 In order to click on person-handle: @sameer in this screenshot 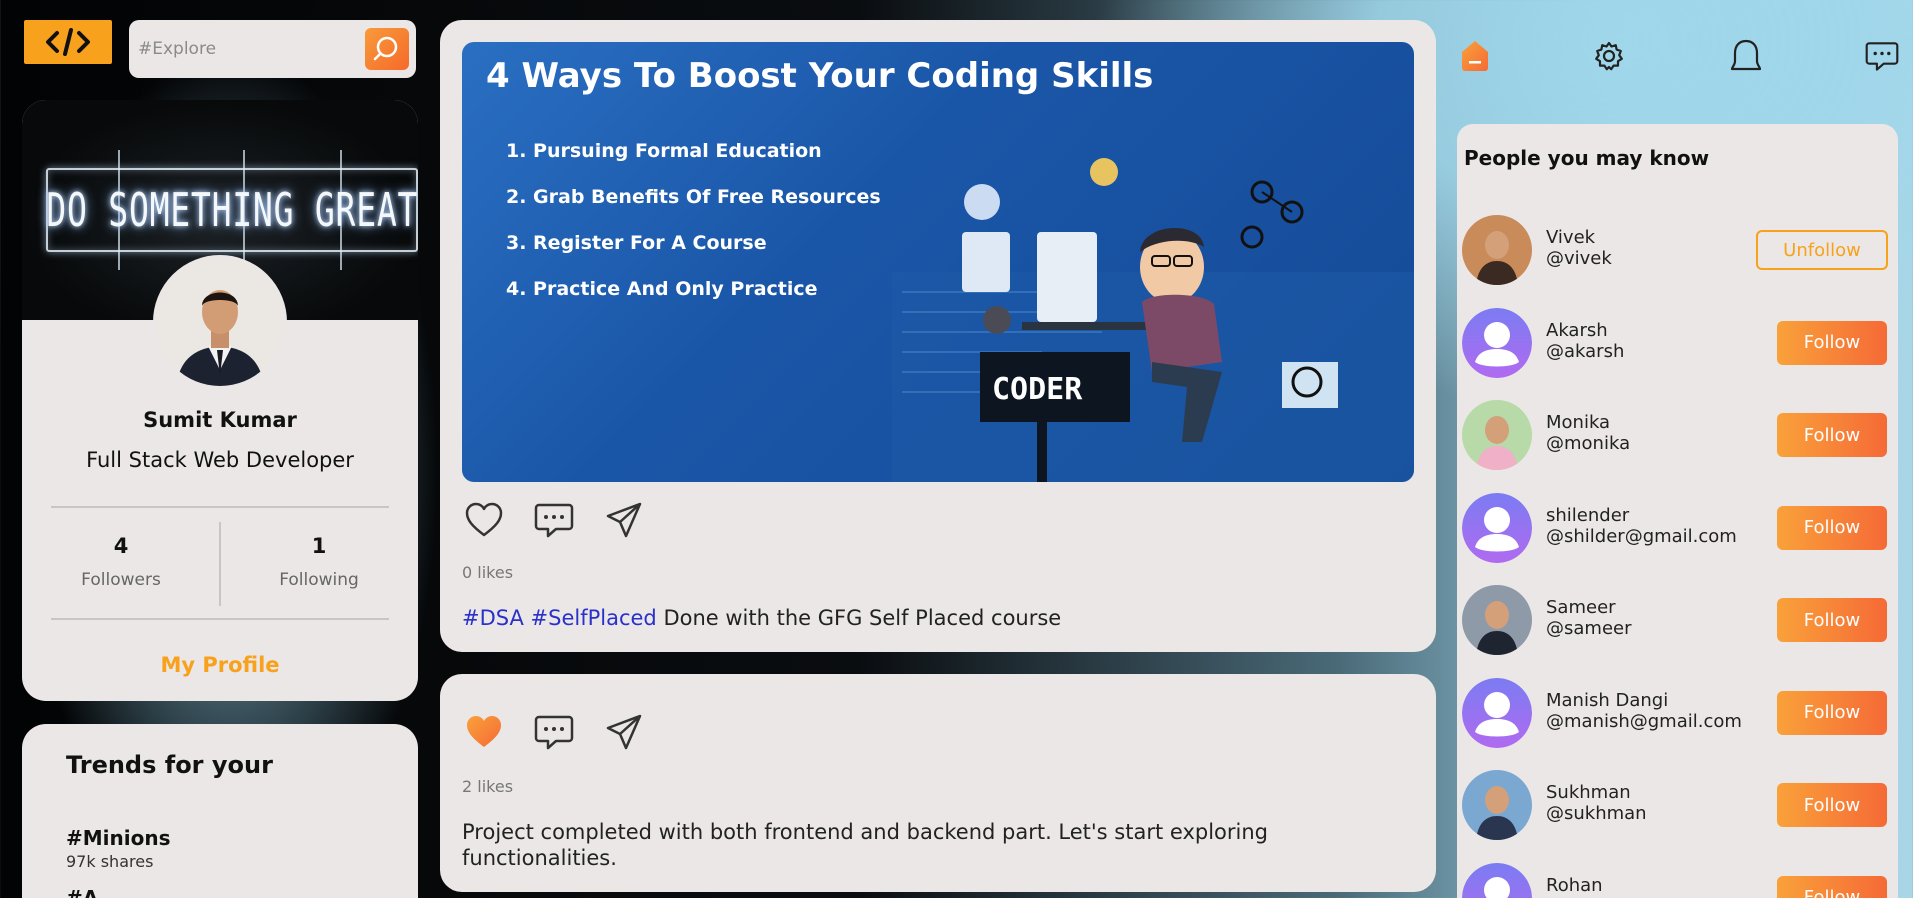, I will do `click(1589, 628)`.